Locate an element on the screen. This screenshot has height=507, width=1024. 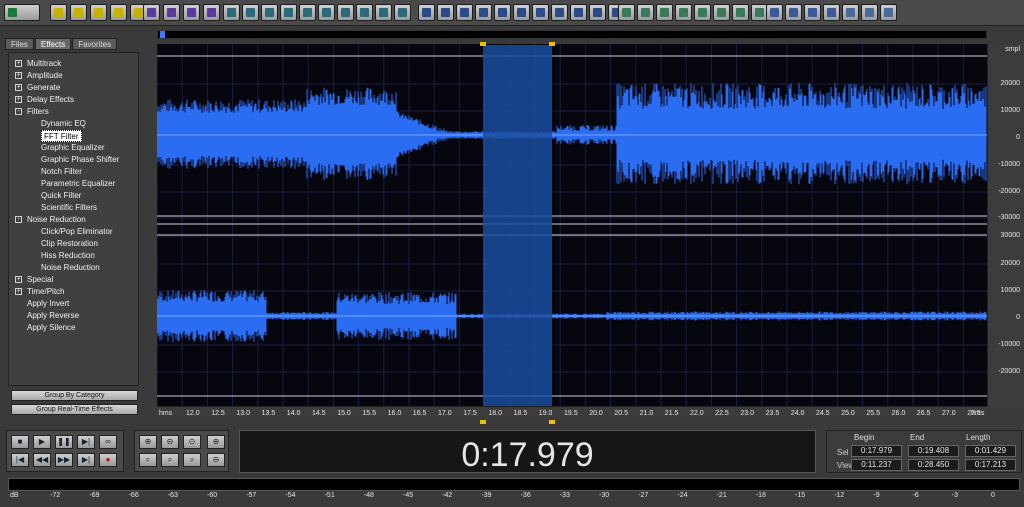
tree-item: FFT Filter is located at coordinates (61, 136).